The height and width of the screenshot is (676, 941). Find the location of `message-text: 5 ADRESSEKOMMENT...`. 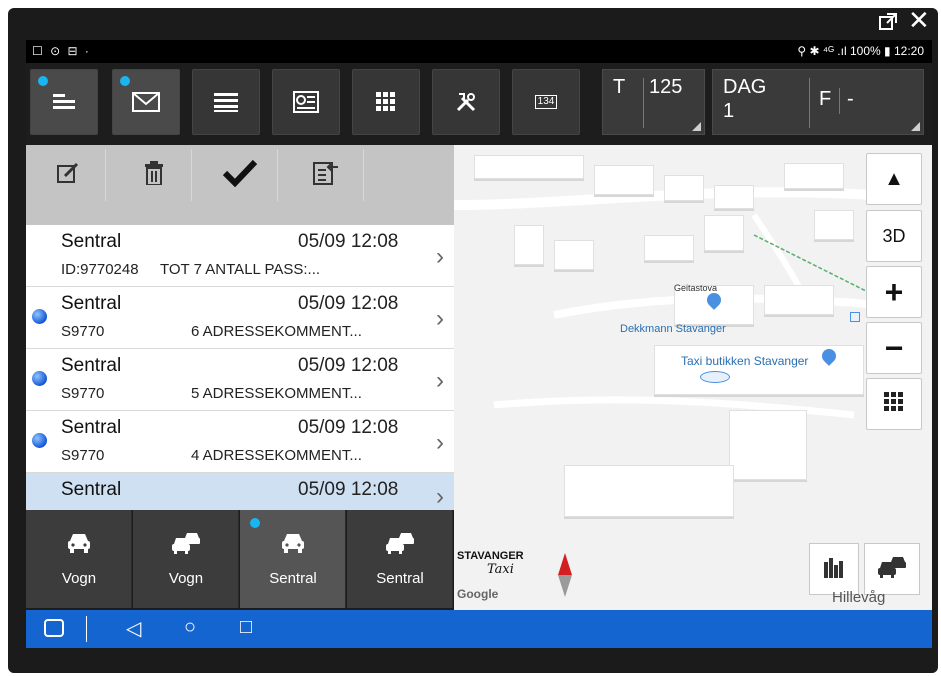

message-text: 5 ADRESSEKOMMENT... is located at coordinates (276, 393).